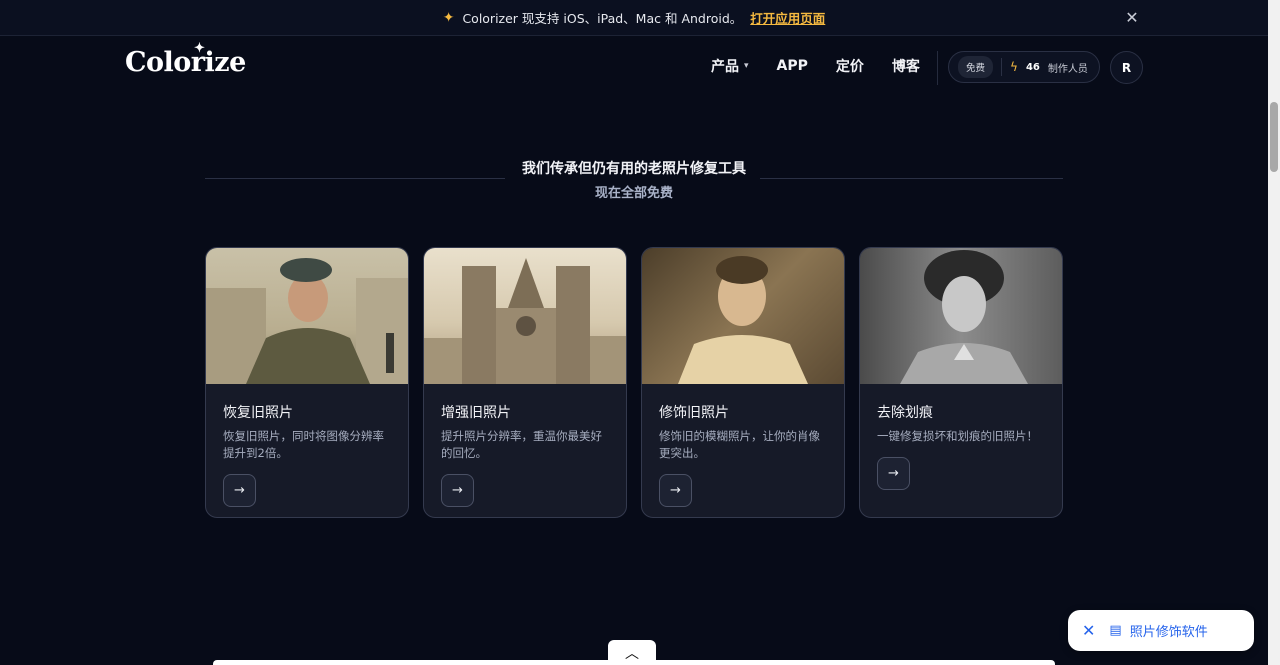  I want to click on floating-widget: ✕ ▤ 照片修饰软件, so click(1161, 630).